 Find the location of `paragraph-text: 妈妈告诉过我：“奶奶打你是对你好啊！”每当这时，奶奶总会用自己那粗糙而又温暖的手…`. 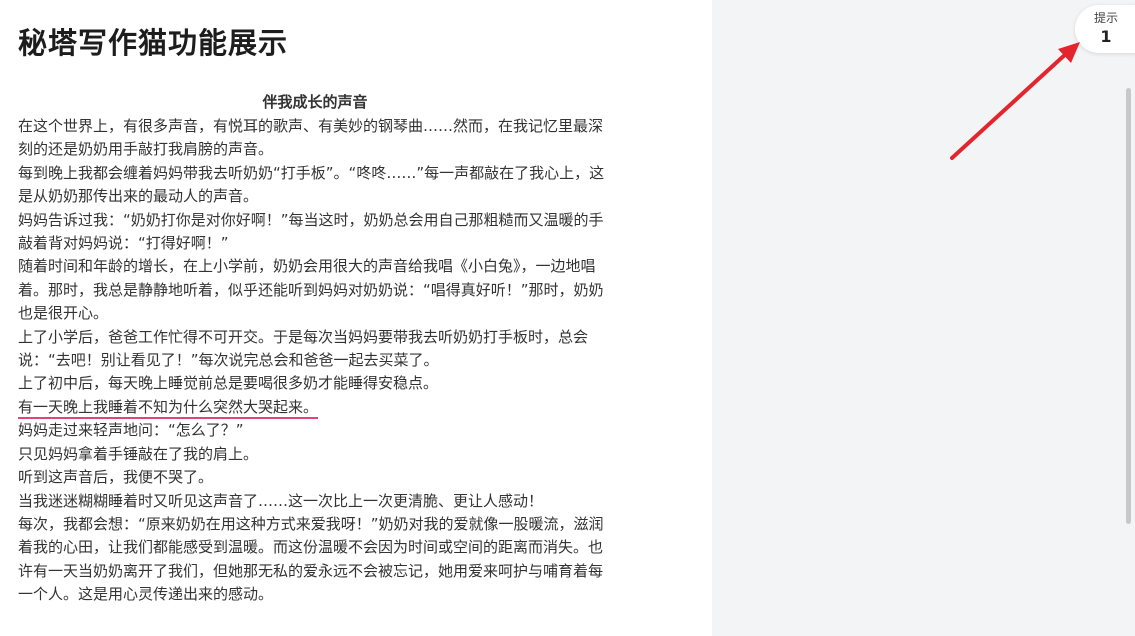

paragraph-text: 妈妈告诉过我：“奶奶打你是对你好啊！”每当这时，奶奶总会用自己那粗糙而又温暖的手… is located at coordinates (311, 231).